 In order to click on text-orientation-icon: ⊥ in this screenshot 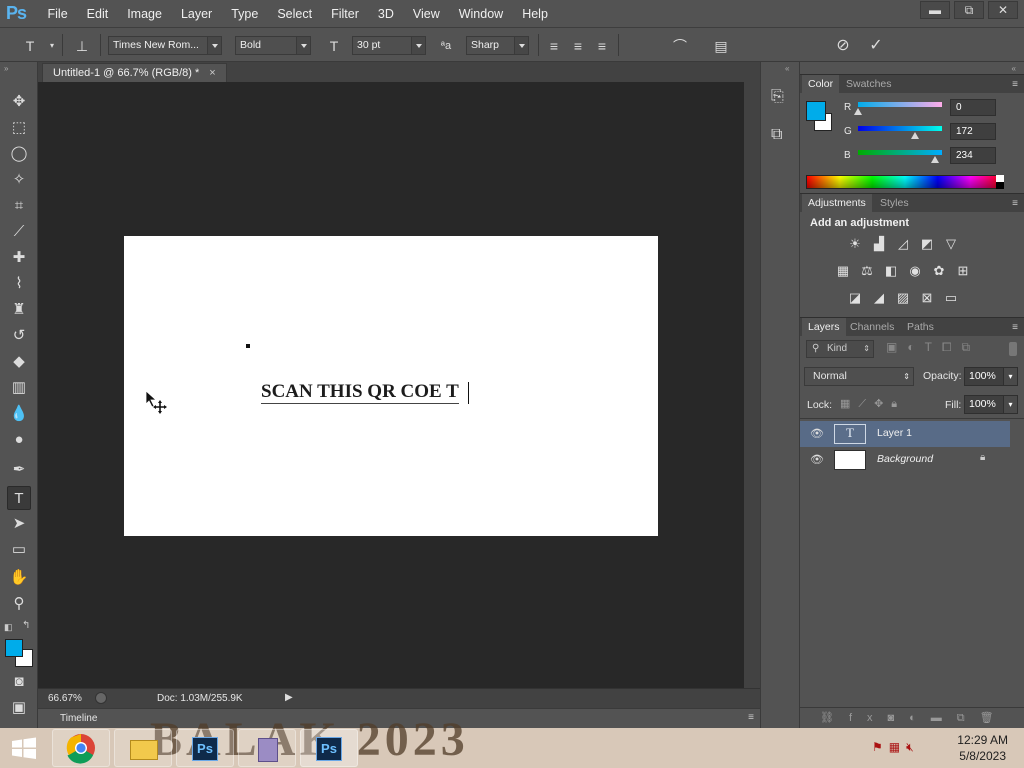, I will do `click(82, 46)`.